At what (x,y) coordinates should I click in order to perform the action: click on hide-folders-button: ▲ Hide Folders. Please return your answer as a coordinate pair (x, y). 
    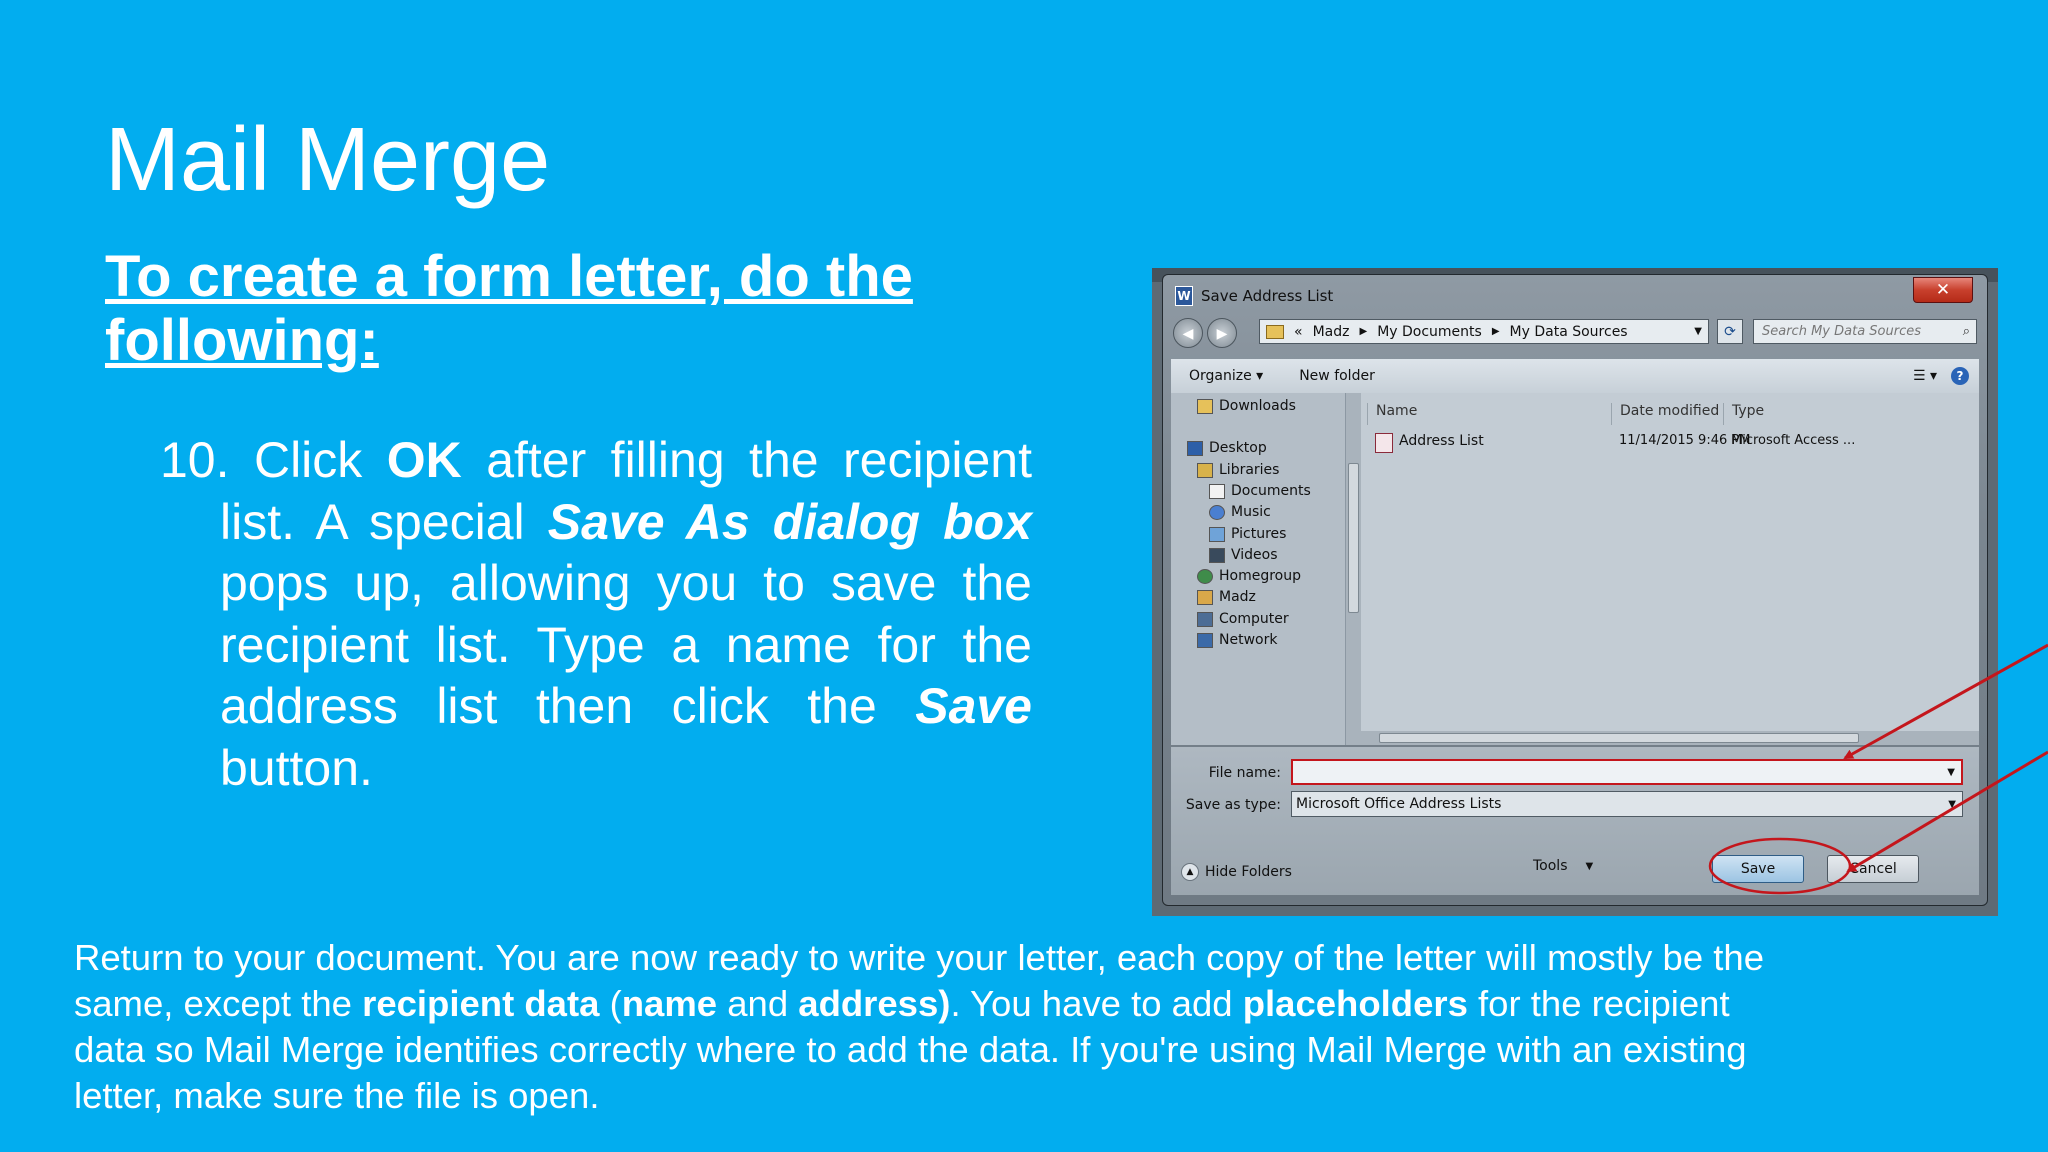
    Looking at the image, I should click on (1236, 872).